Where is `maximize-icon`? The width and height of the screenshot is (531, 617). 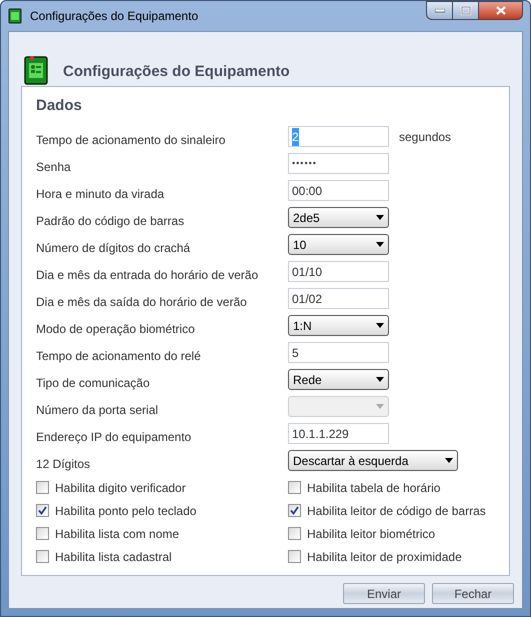 maximize-icon is located at coordinates (465, 10).